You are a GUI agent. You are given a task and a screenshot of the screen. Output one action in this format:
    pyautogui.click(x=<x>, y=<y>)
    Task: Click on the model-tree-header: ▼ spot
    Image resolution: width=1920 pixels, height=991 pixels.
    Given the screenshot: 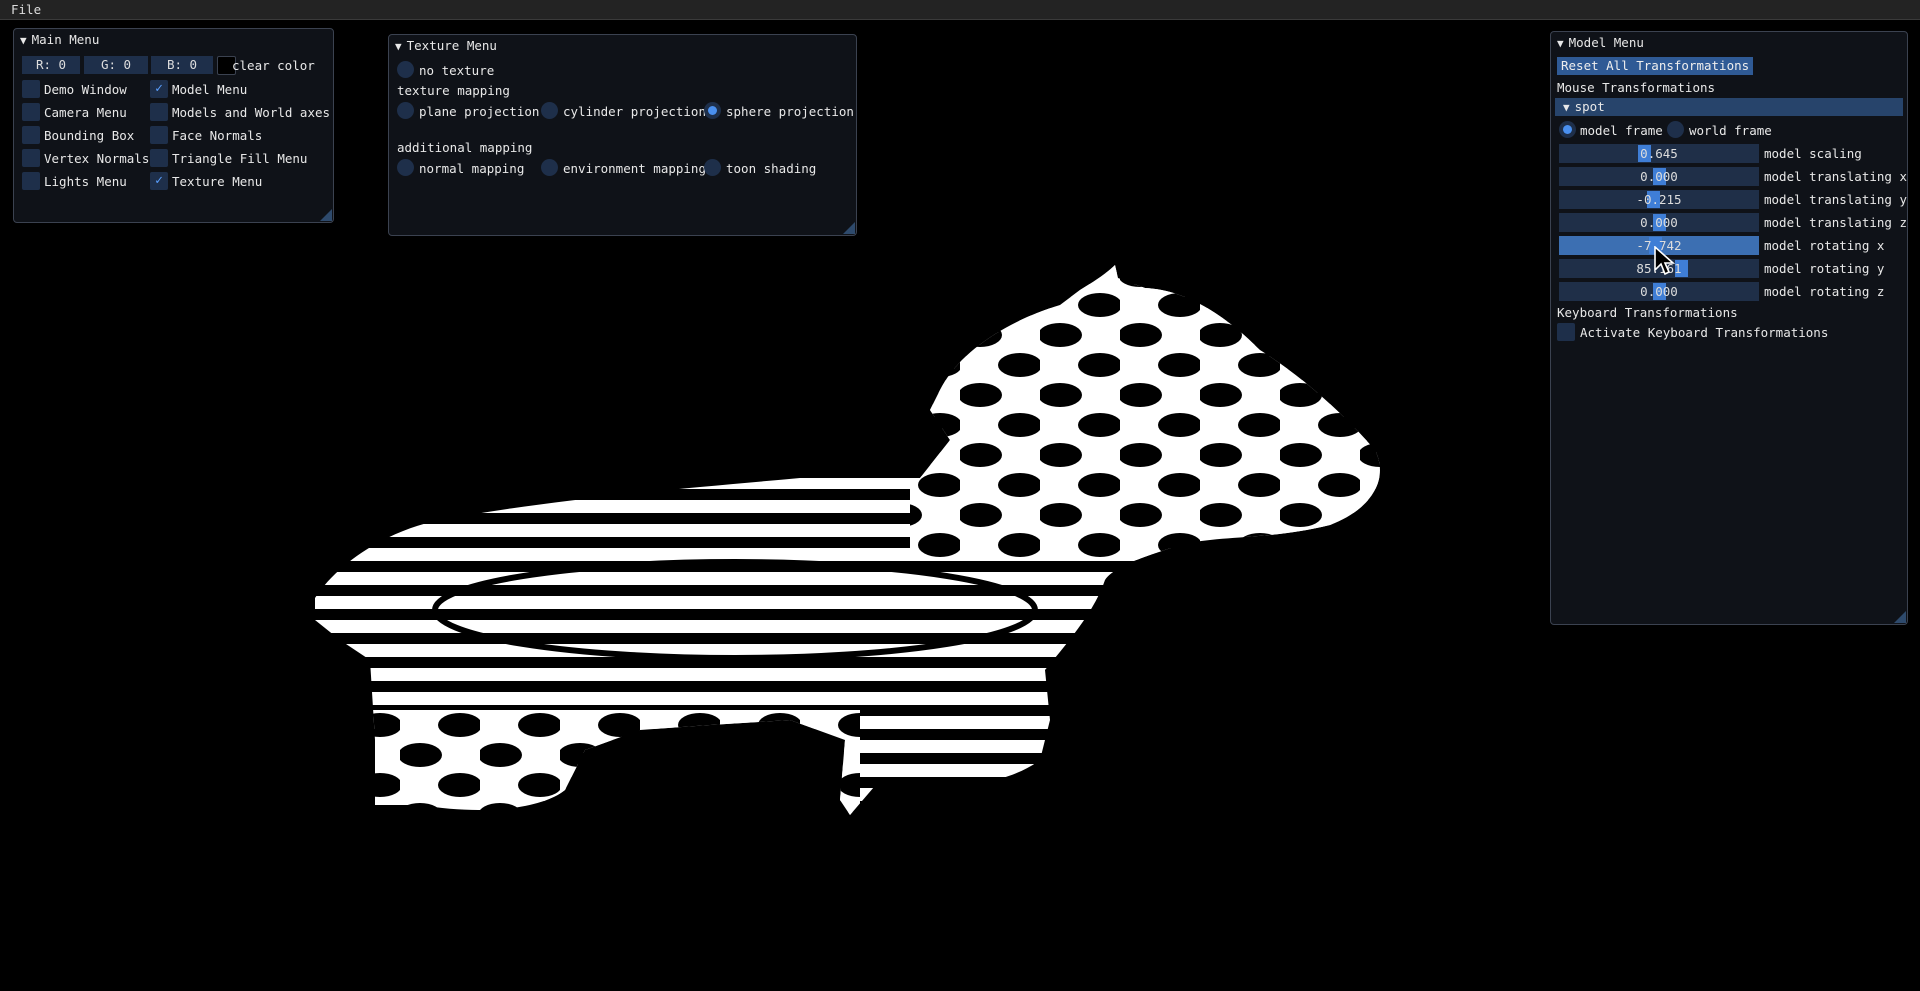 What is the action you would take?
    pyautogui.click(x=1729, y=107)
    